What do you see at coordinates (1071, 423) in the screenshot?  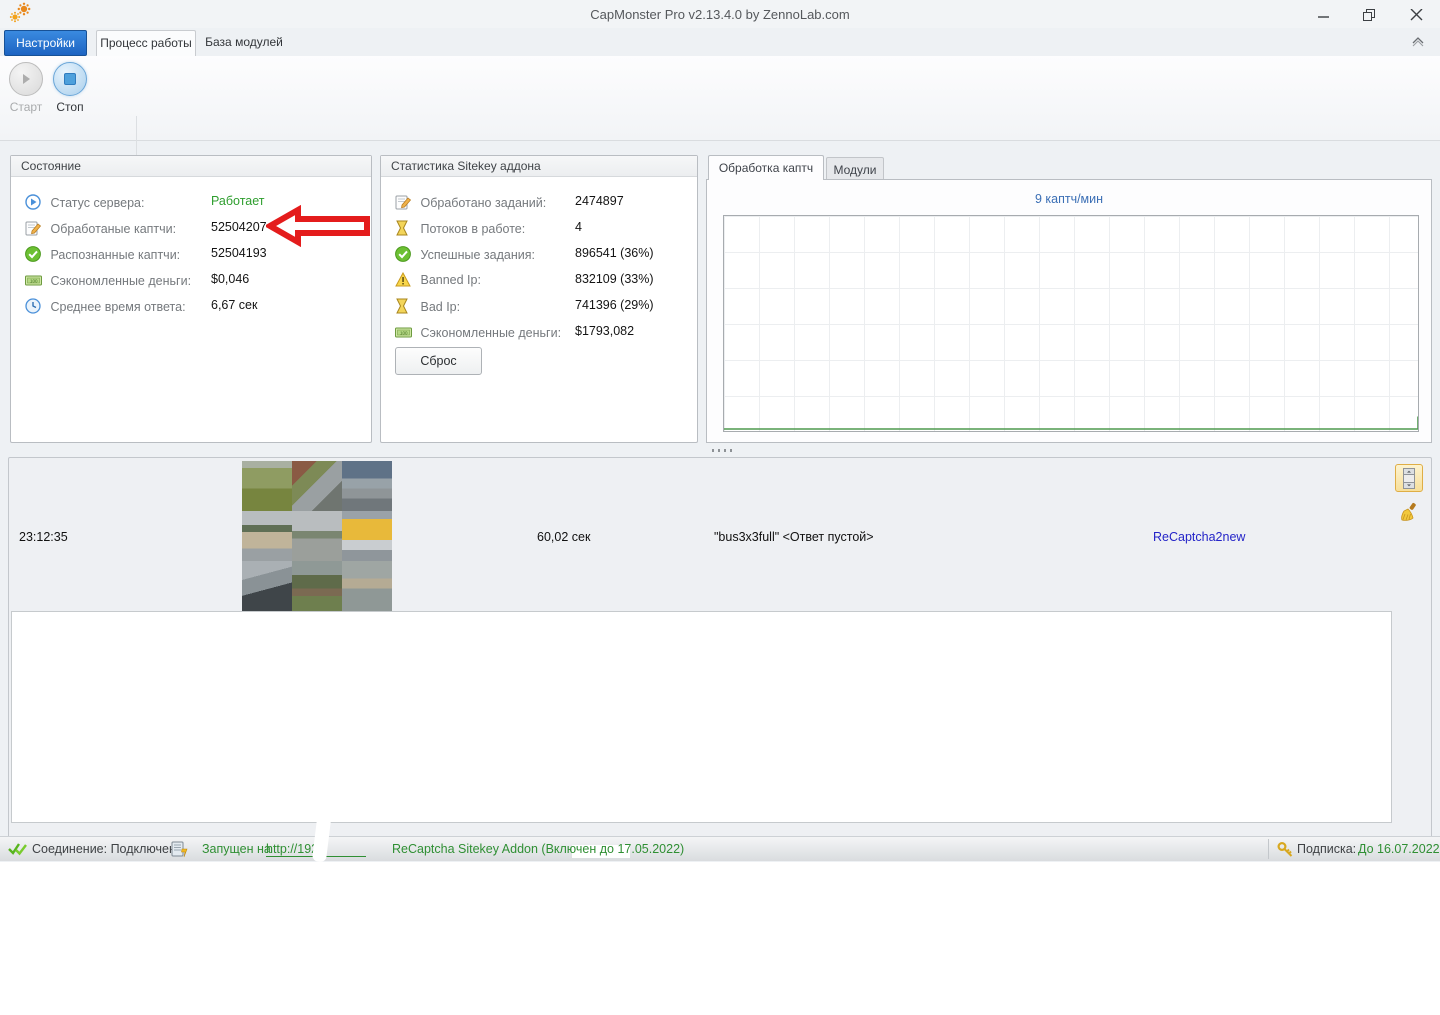 I see `rate-line-series` at bounding box center [1071, 423].